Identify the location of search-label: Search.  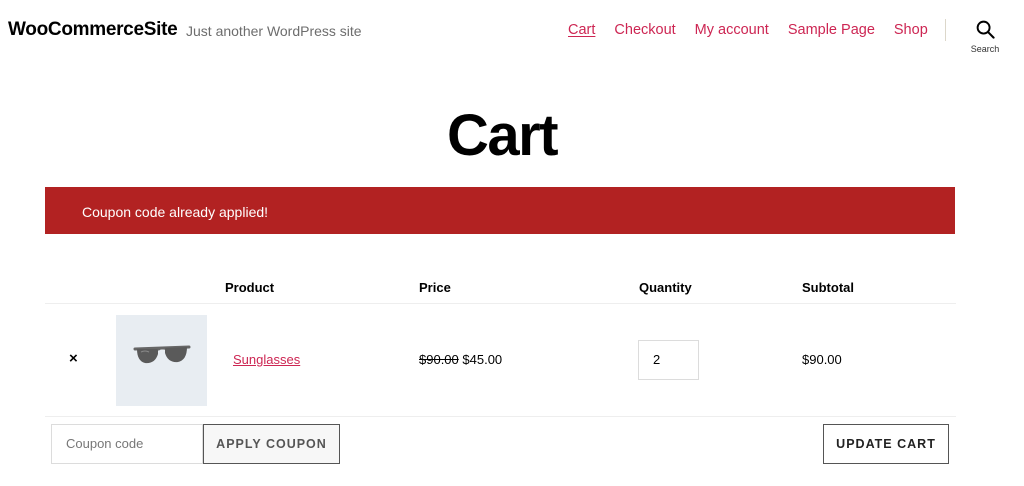
(985, 49).